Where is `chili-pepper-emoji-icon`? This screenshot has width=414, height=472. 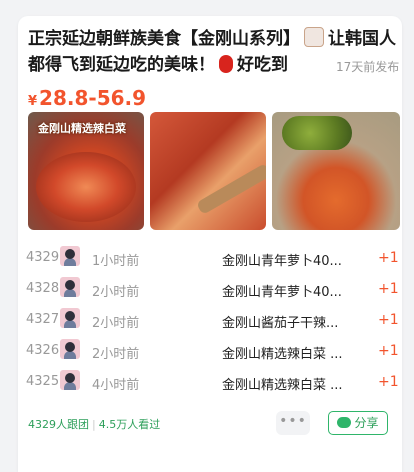 chili-pepper-emoji-icon is located at coordinates (226, 64).